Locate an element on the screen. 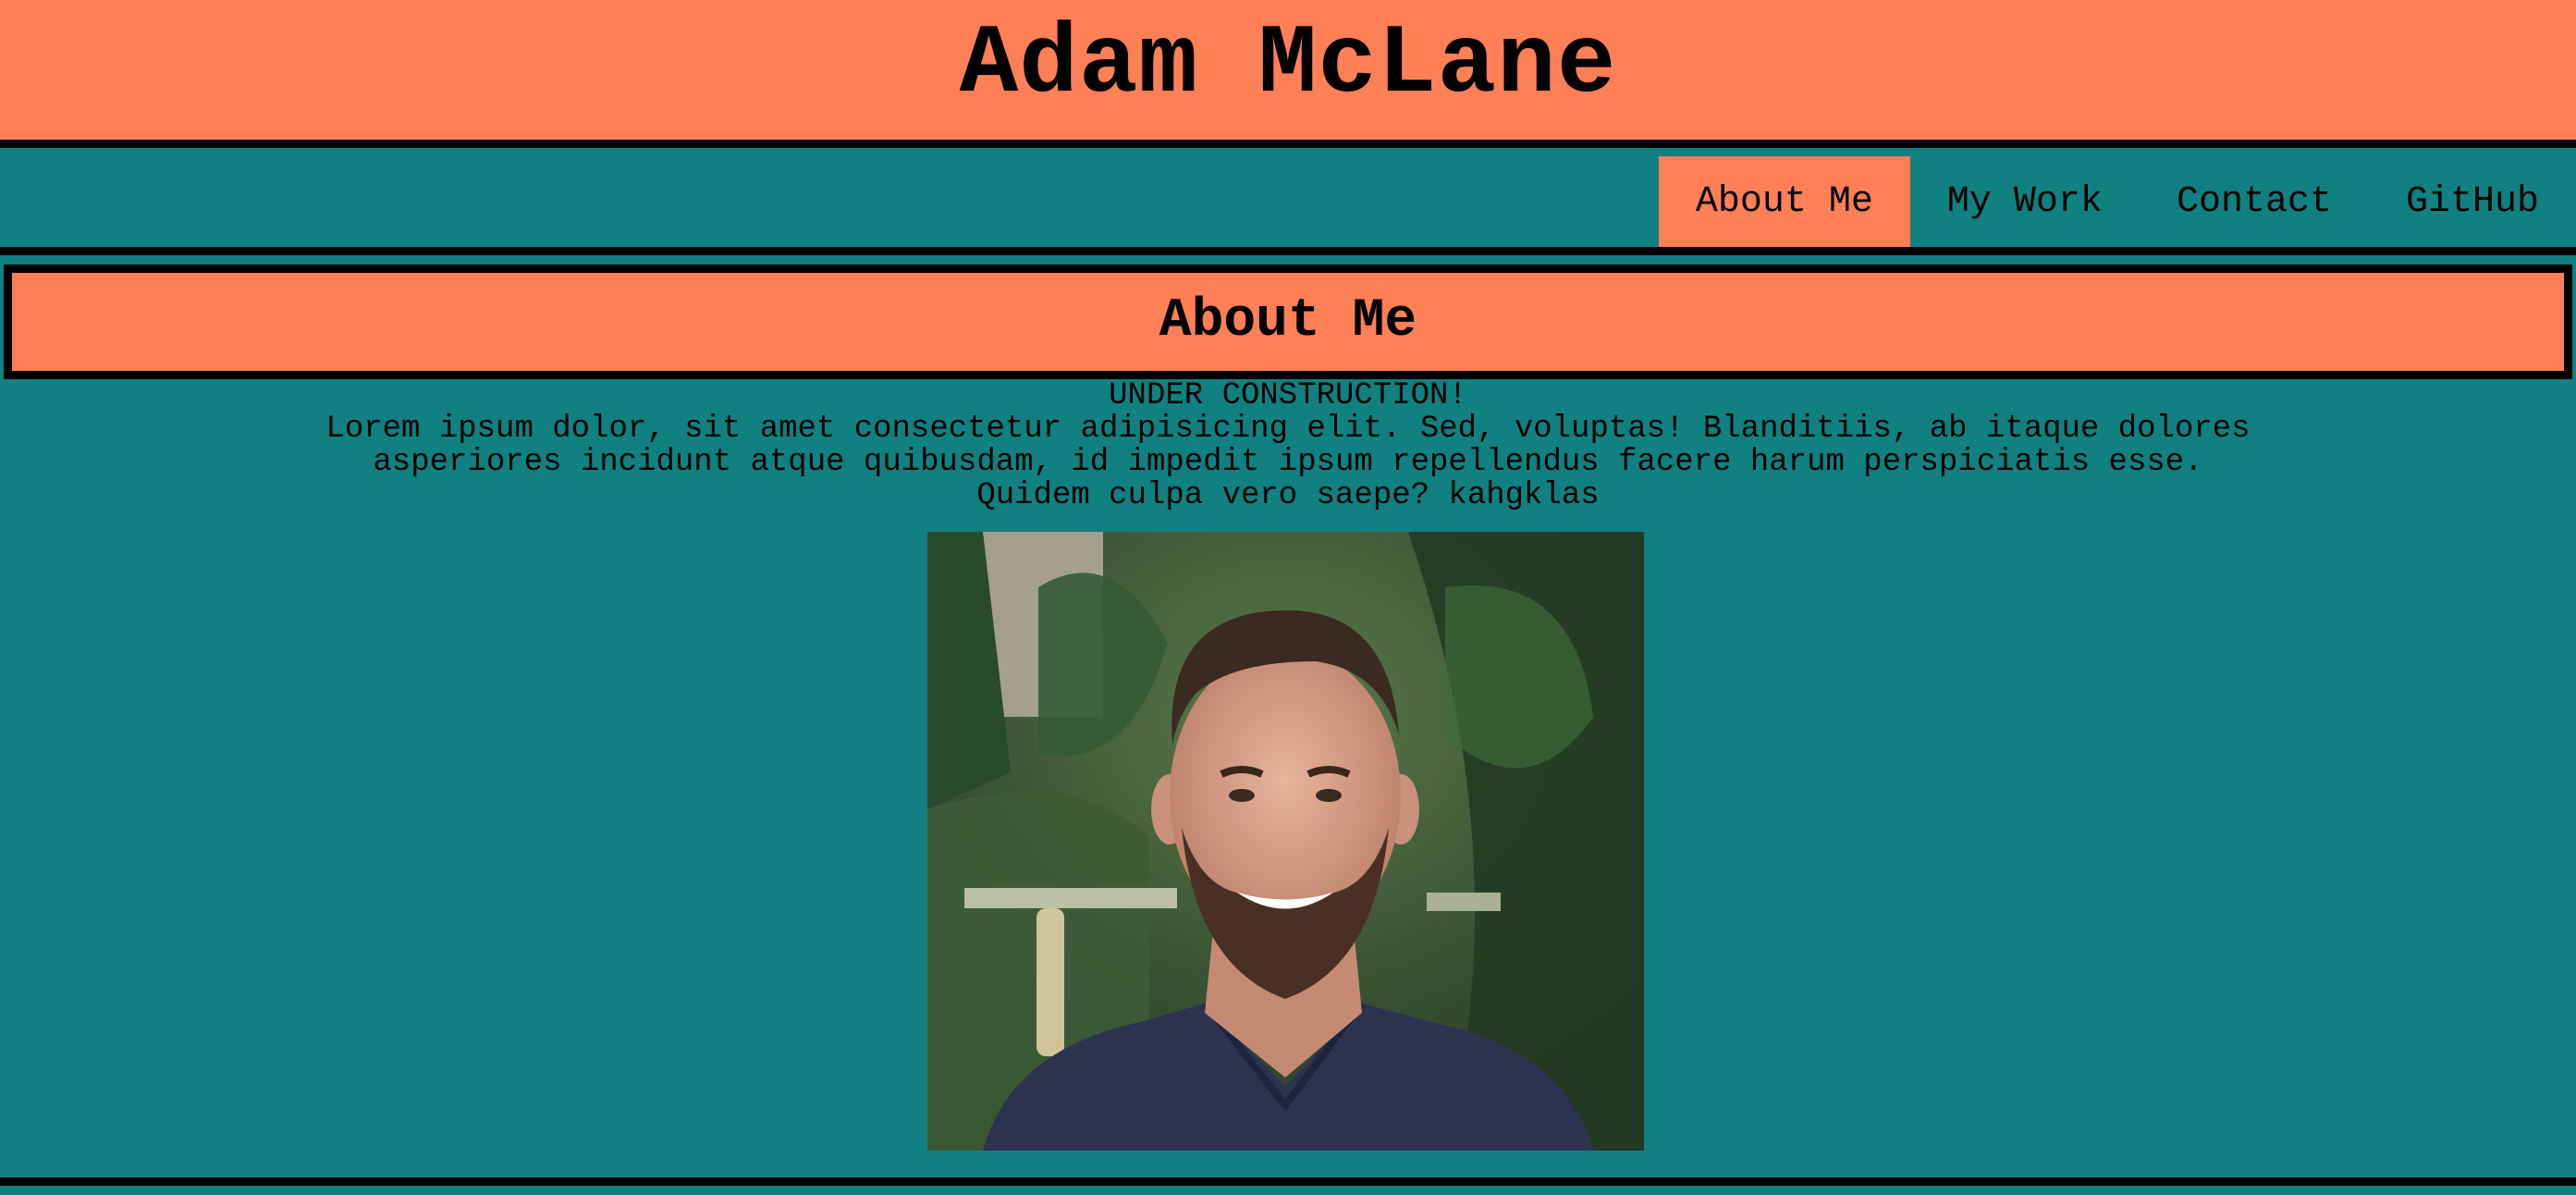  section-heading: About Me is located at coordinates (1288, 321).